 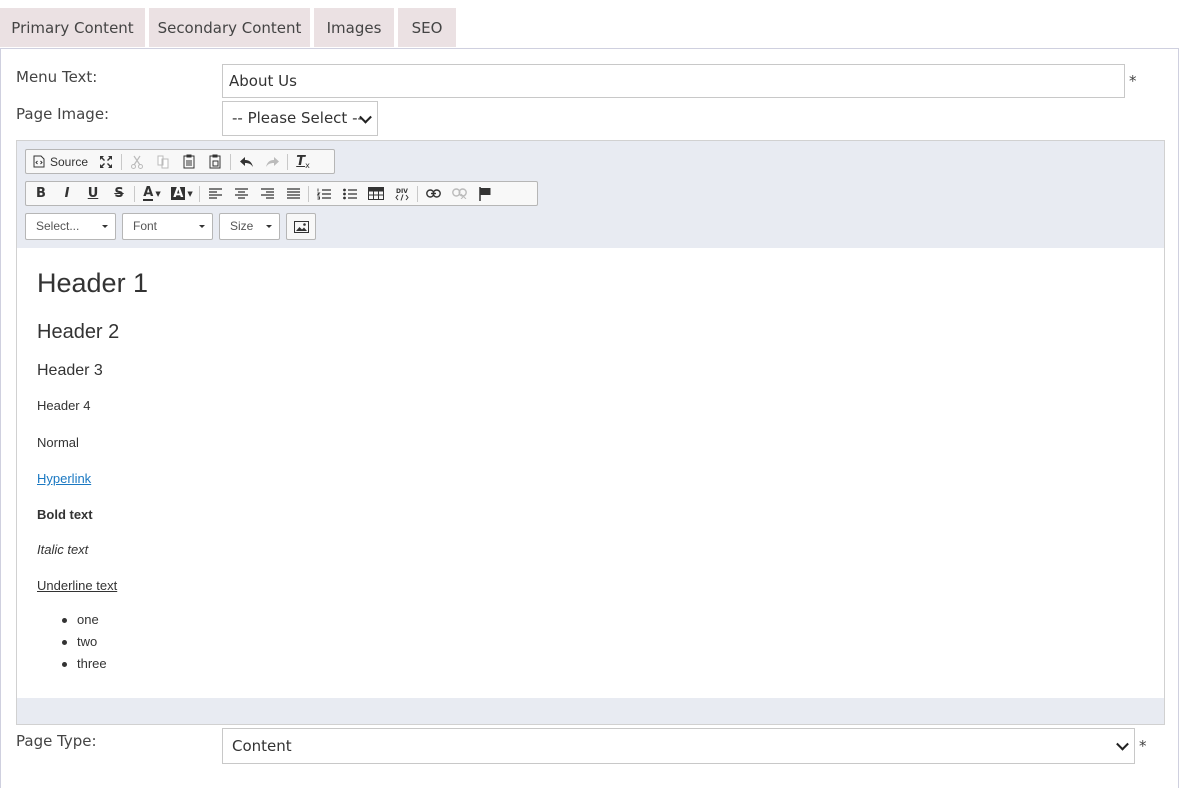 I want to click on image-icon, so click(x=301, y=226).